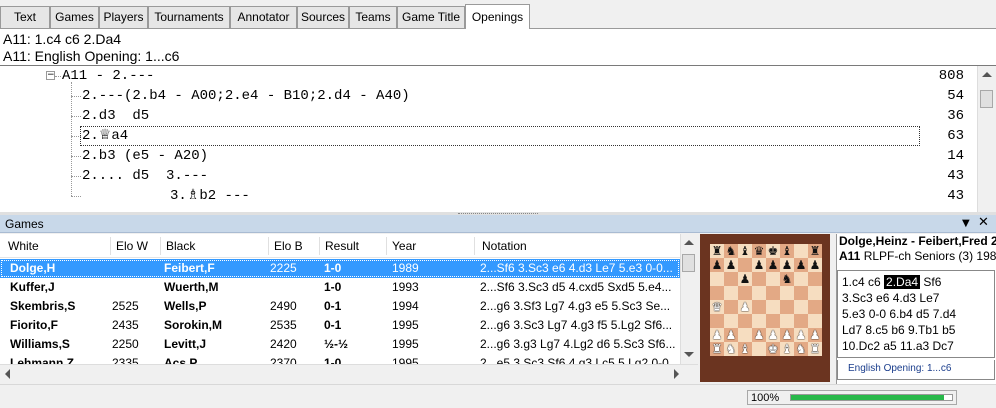  What do you see at coordinates (25, 17) in the screenshot?
I see `tab-text: Text` at bounding box center [25, 17].